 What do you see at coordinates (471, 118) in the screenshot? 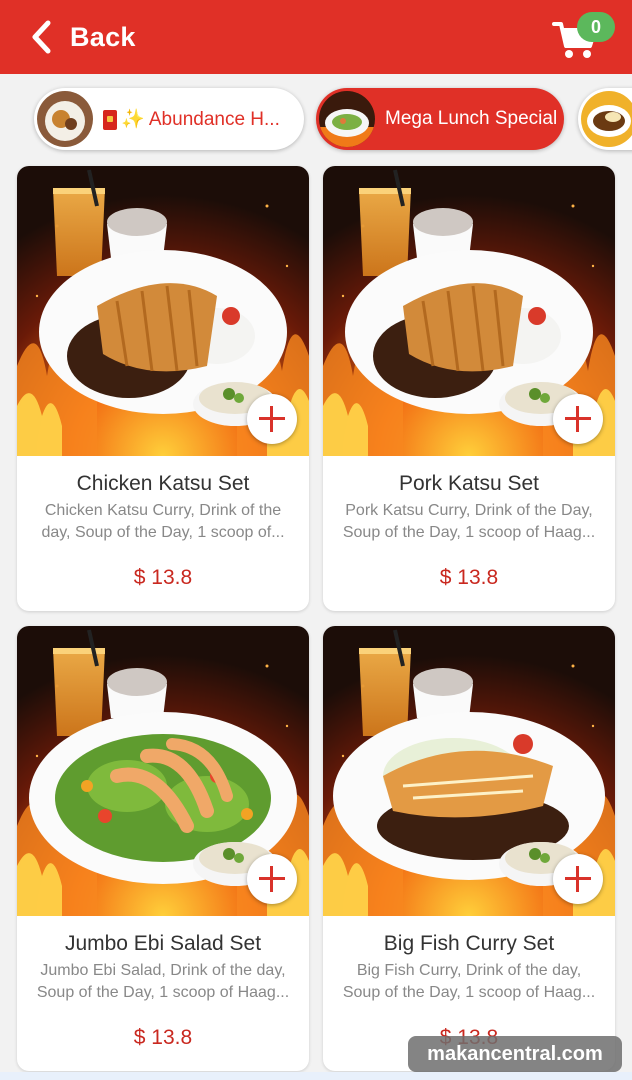
I see `category-label: Mega Lunch Special` at bounding box center [471, 118].